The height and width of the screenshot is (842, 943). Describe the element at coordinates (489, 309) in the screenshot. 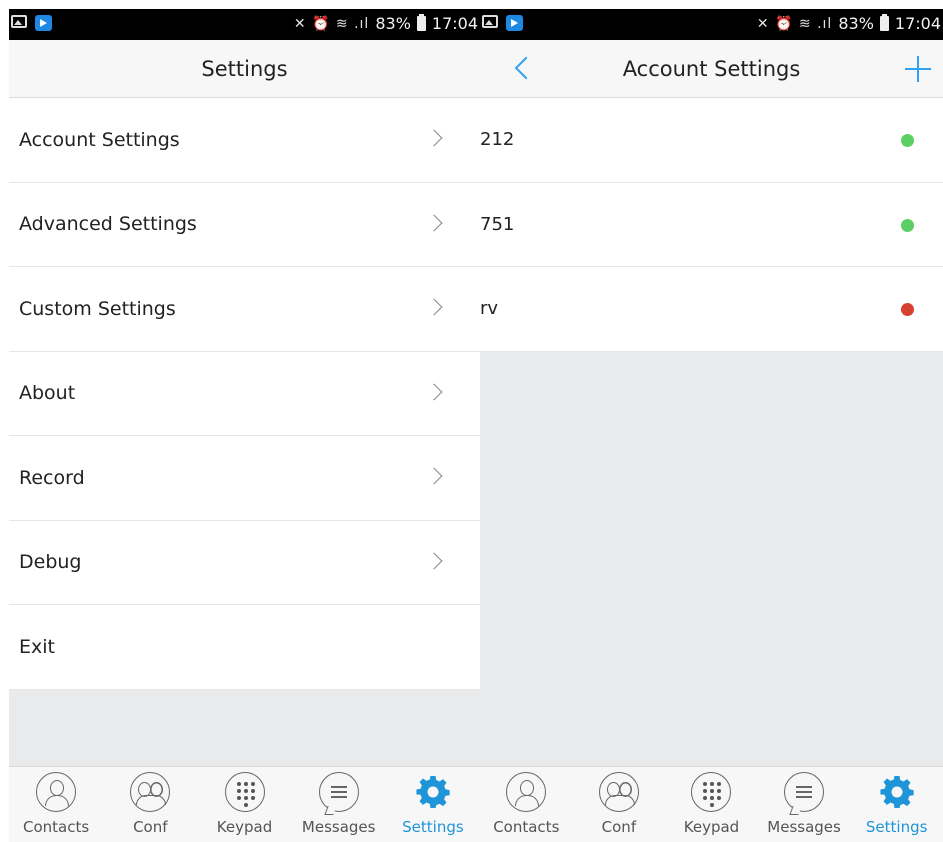

I see `account-name: rv` at that location.